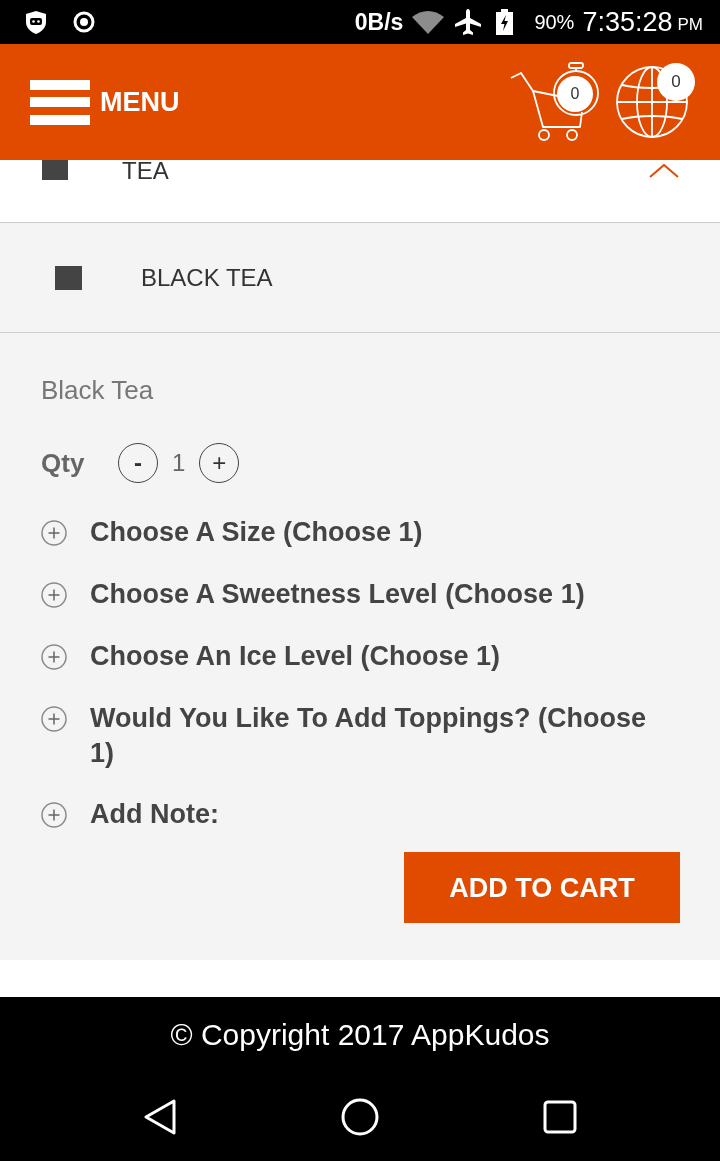 This screenshot has height=1161, width=720. Describe the element at coordinates (542, 887) in the screenshot. I see `add-to-cart-button: ADD TO CART` at that location.